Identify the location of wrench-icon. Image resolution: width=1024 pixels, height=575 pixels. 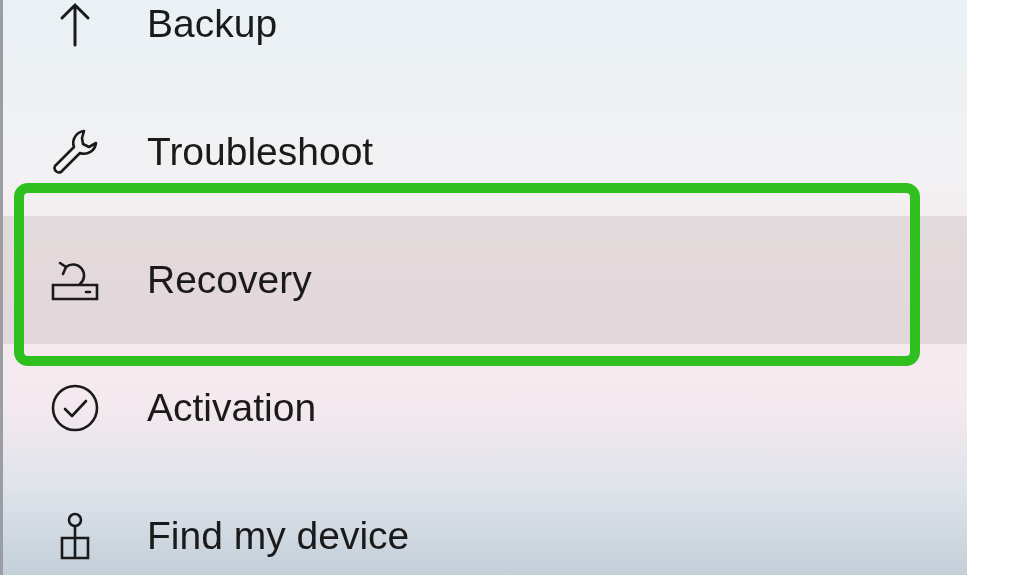
(75, 152).